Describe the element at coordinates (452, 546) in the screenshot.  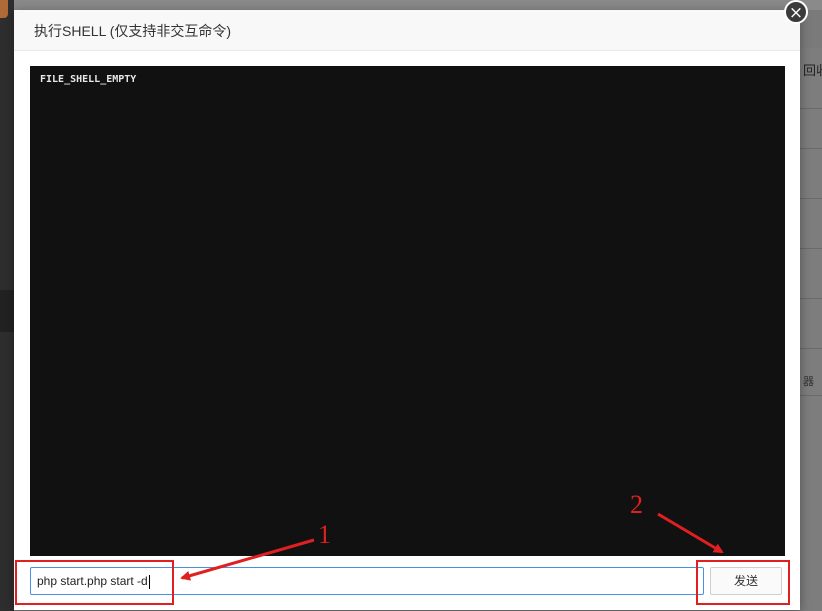
I see `annotation-arrows` at that location.